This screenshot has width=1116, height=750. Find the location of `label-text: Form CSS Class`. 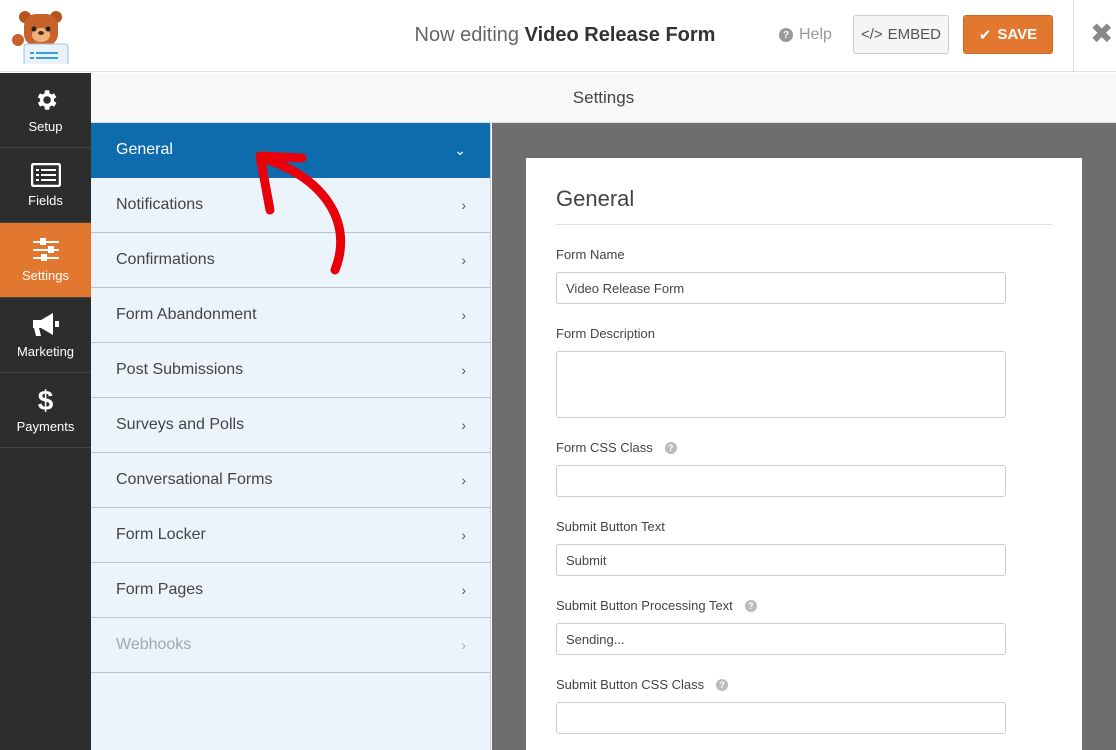

label-text: Form CSS Class is located at coordinates (604, 447).